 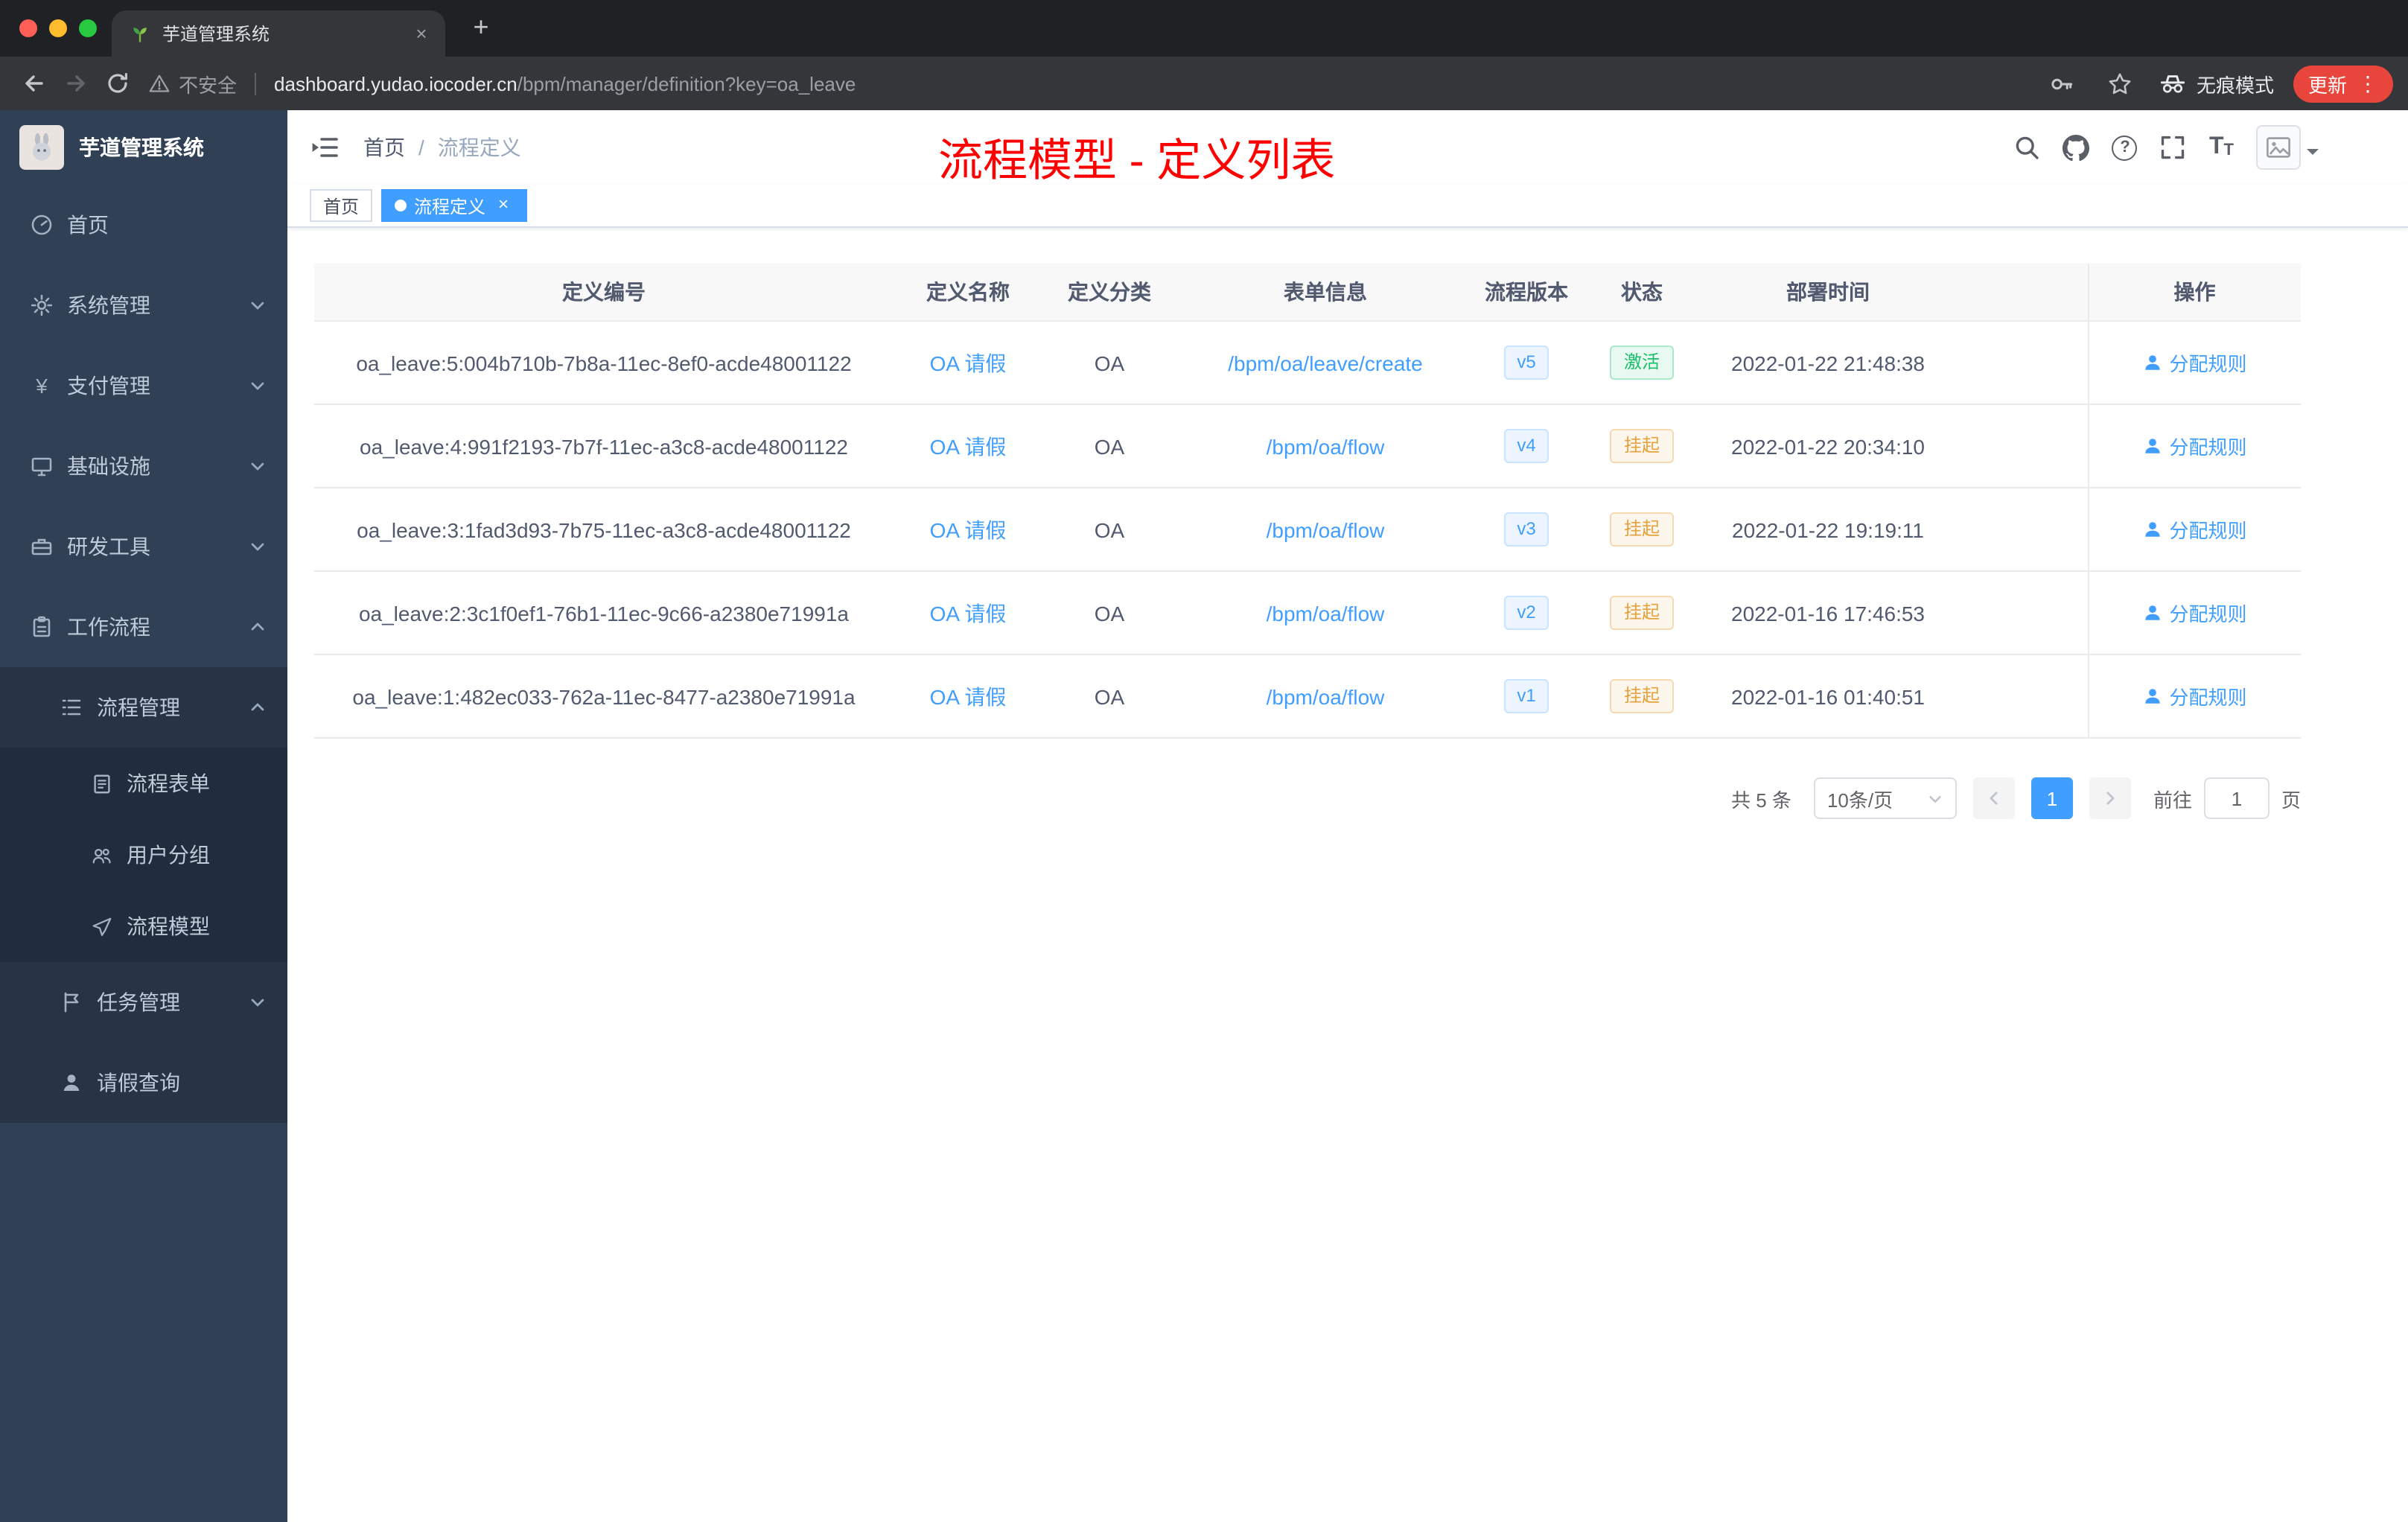 I want to click on sidebar-item-process-model: 流程模型, so click(x=143, y=926).